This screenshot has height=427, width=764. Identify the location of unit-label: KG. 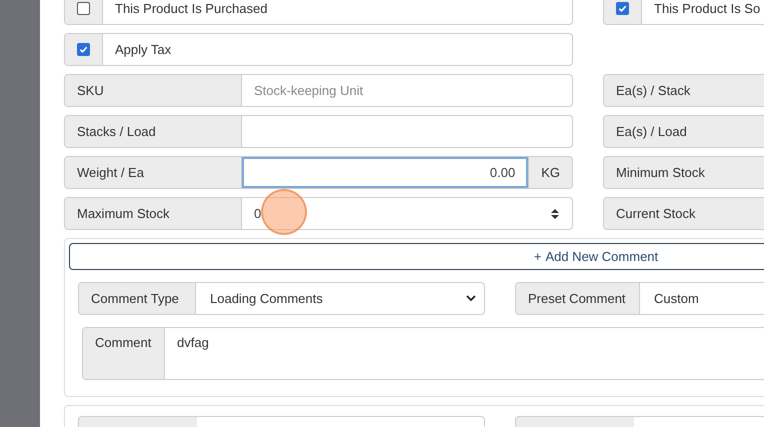
(550, 172).